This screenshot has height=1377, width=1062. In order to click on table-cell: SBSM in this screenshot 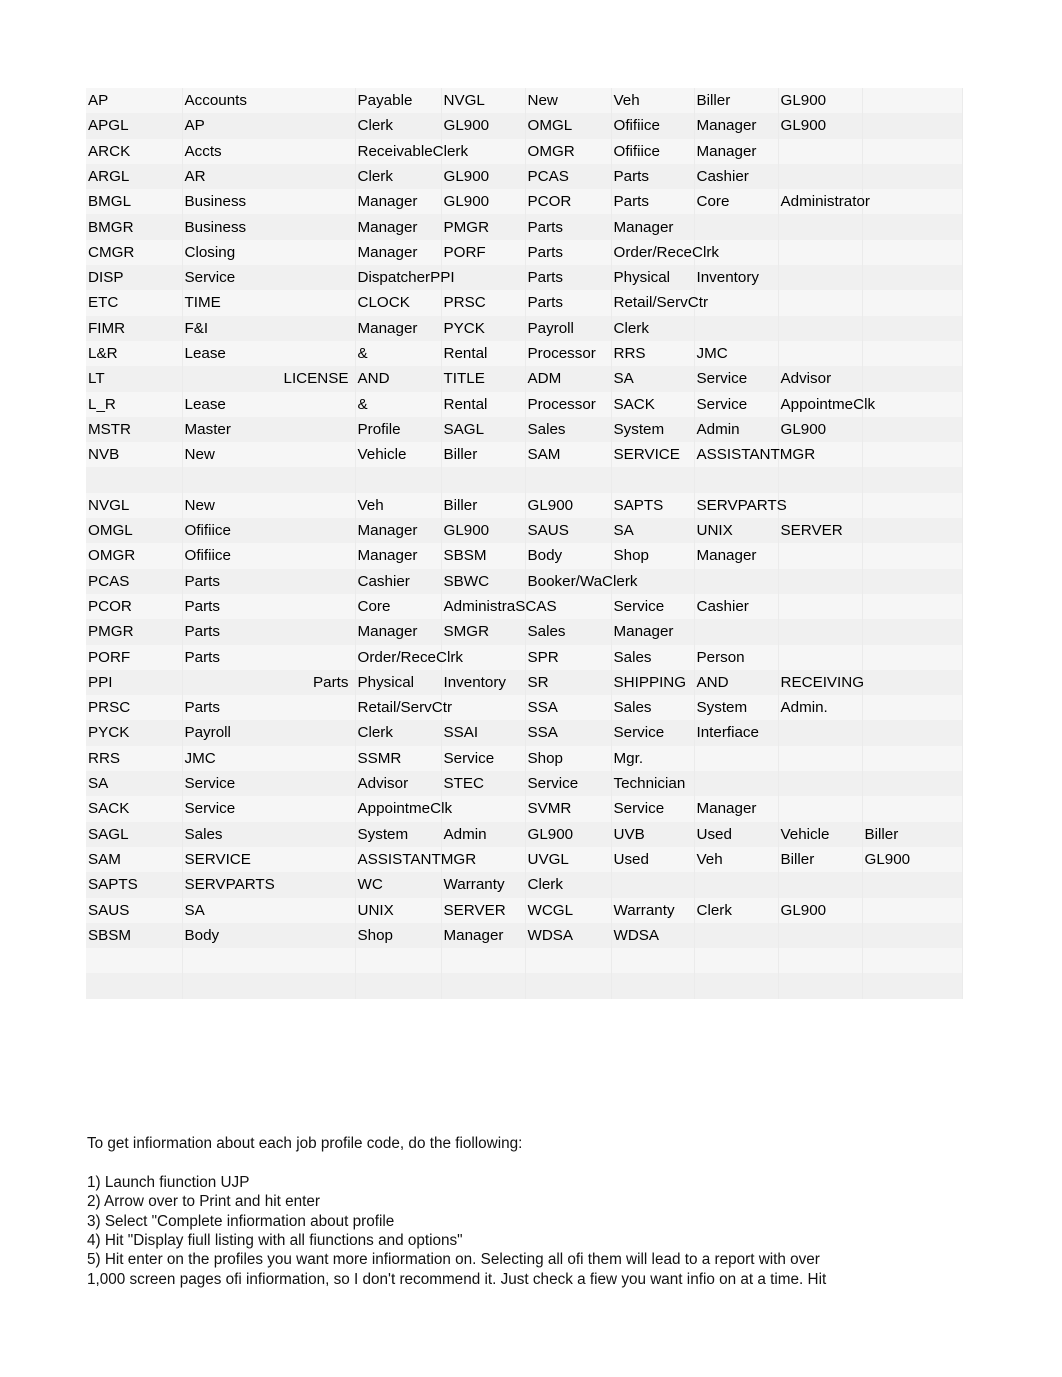, I will do `click(134, 935)`.